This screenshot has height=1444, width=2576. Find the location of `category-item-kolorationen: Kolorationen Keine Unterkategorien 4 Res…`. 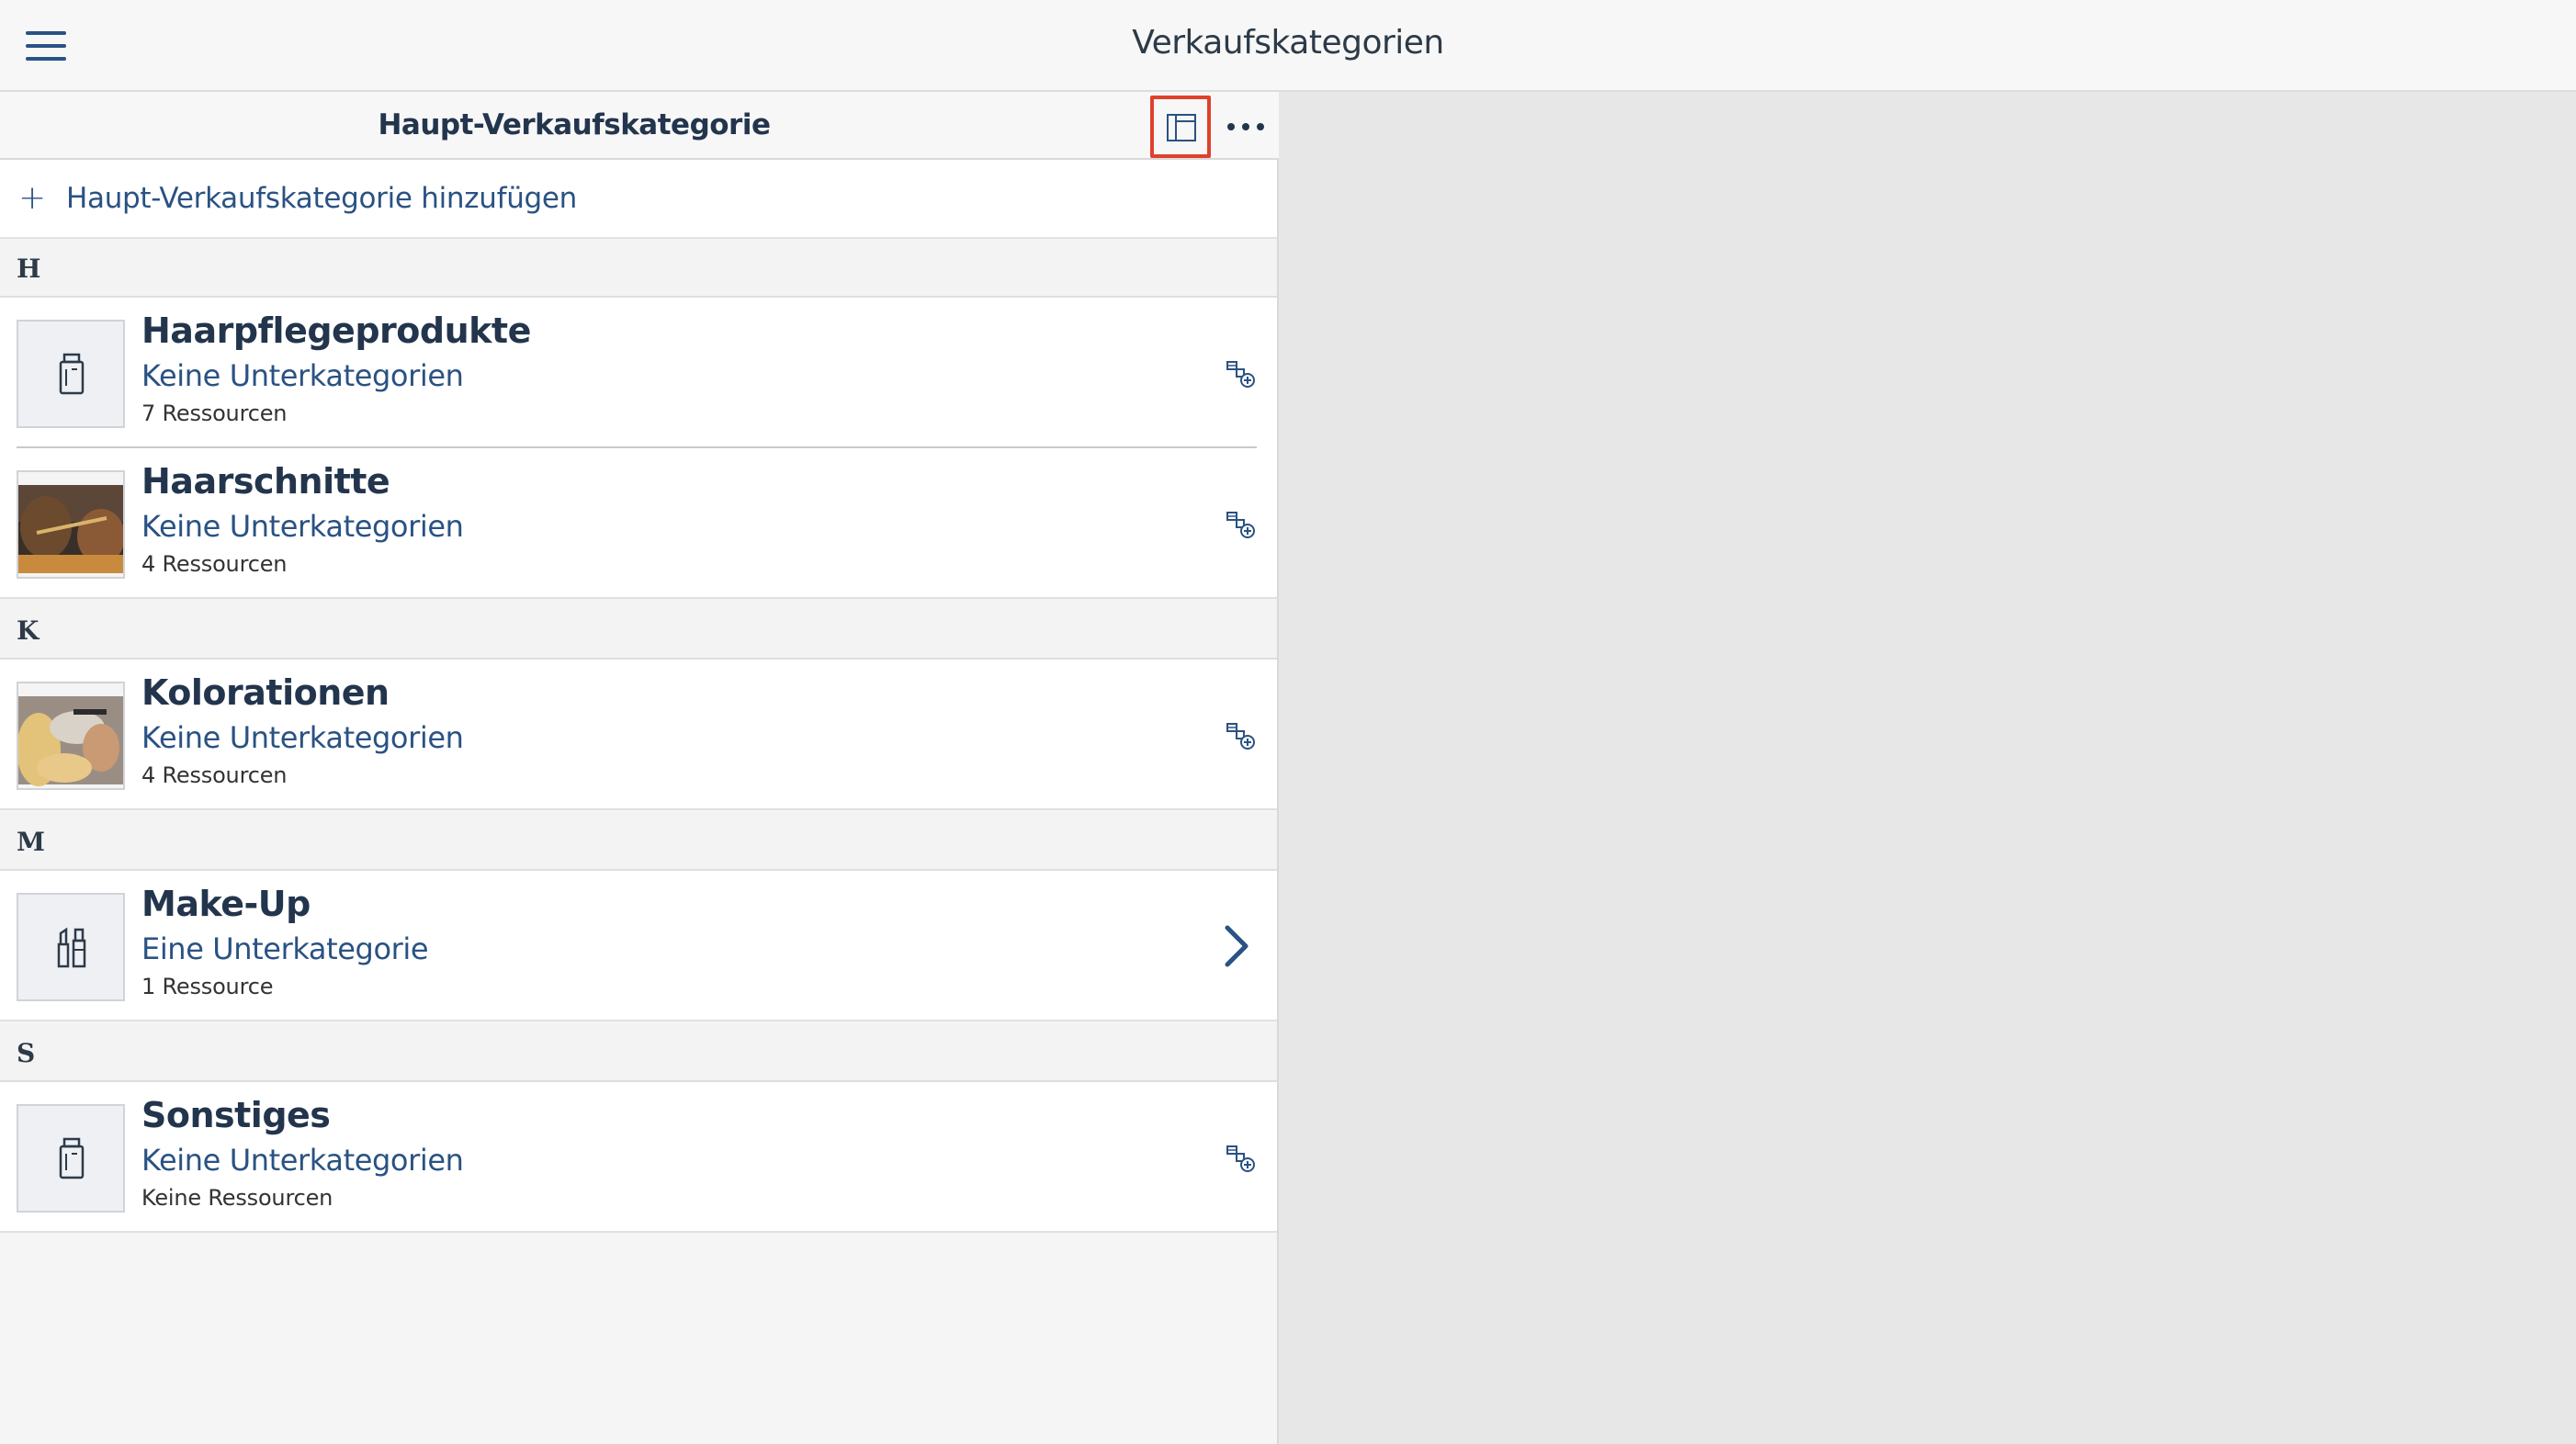

category-item-kolorationen: Kolorationen Keine Unterkategorien 4 Res… is located at coordinates (638, 735).